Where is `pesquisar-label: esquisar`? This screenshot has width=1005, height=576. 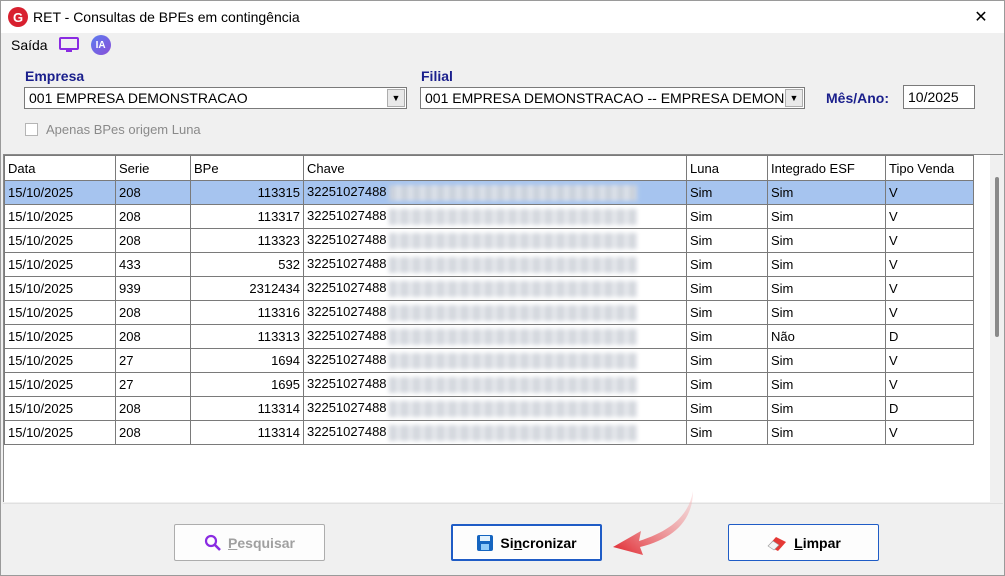
pesquisar-label: esquisar is located at coordinates (266, 542).